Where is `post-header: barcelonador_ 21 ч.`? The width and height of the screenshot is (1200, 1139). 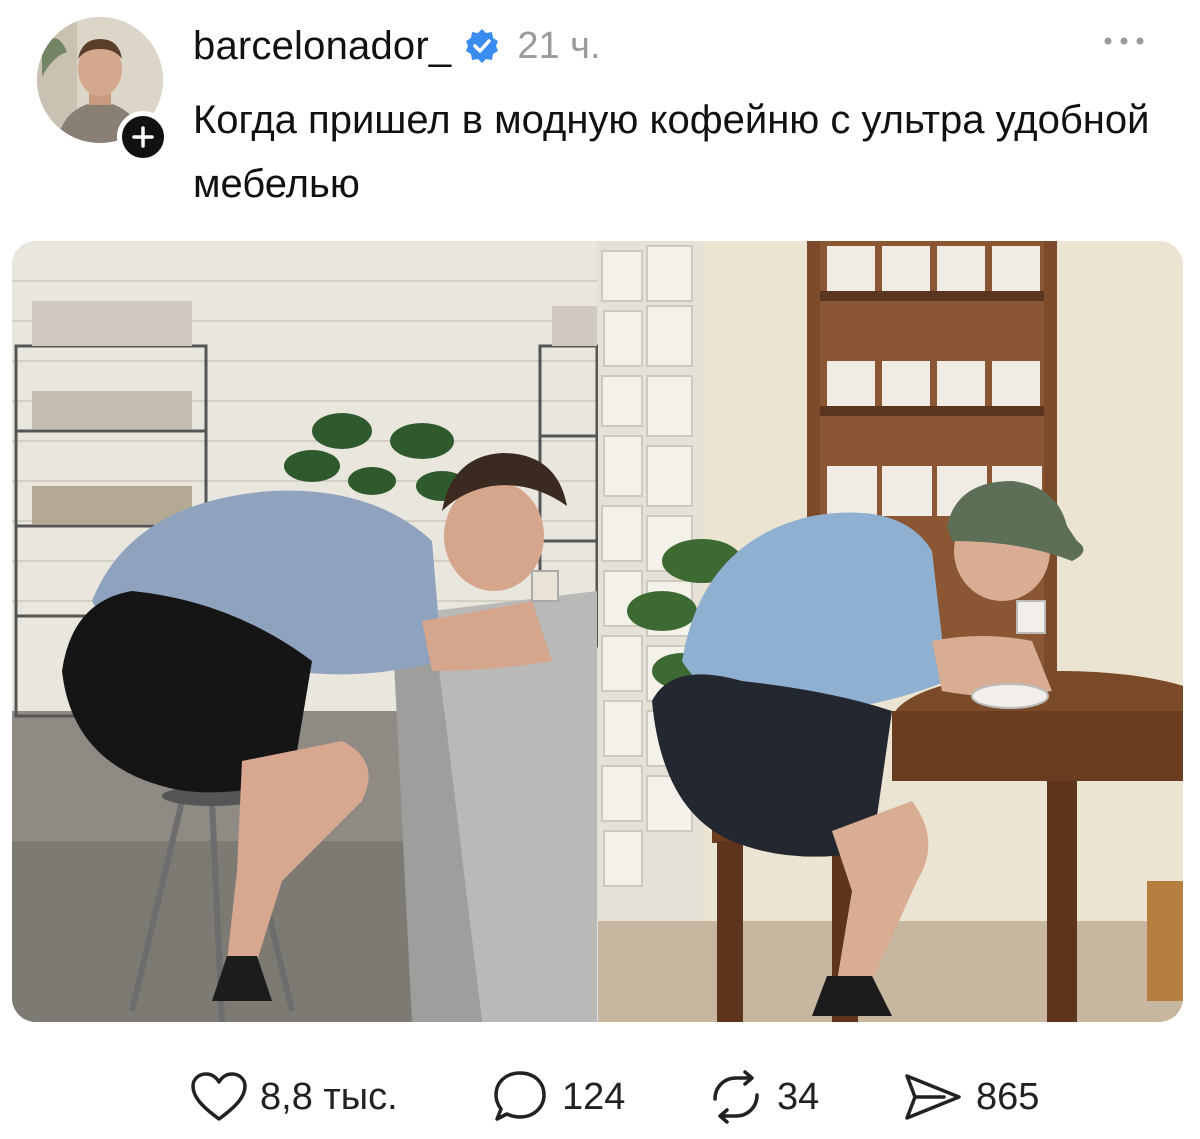
post-header: barcelonador_ 21 ч. is located at coordinates (397, 46).